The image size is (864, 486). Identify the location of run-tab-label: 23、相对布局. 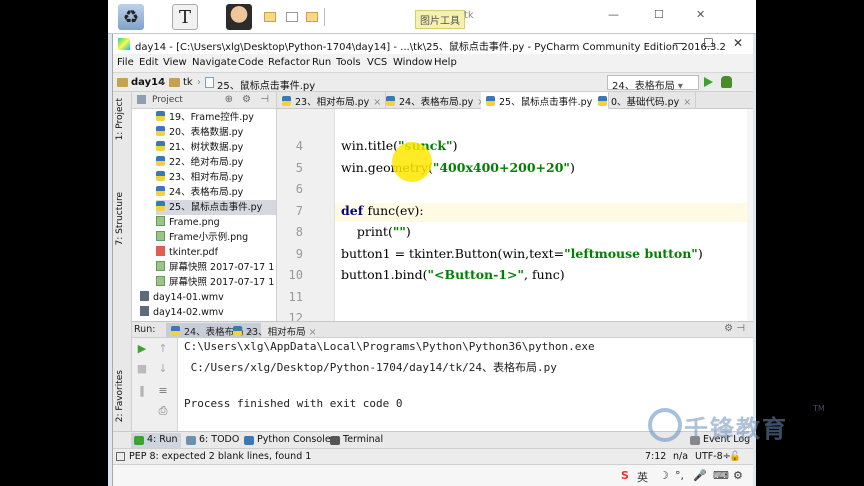
(276, 332).